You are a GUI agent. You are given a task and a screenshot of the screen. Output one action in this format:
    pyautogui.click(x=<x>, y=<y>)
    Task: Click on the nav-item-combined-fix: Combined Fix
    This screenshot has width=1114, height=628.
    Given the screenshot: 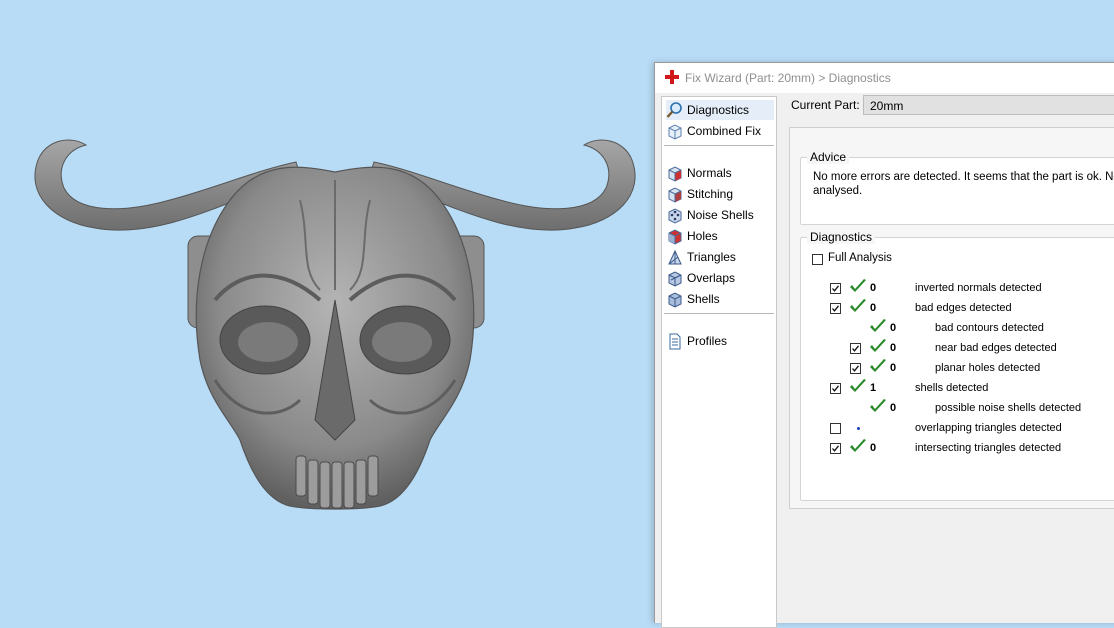 What is the action you would take?
    pyautogui.click(x=720, y=131)
    